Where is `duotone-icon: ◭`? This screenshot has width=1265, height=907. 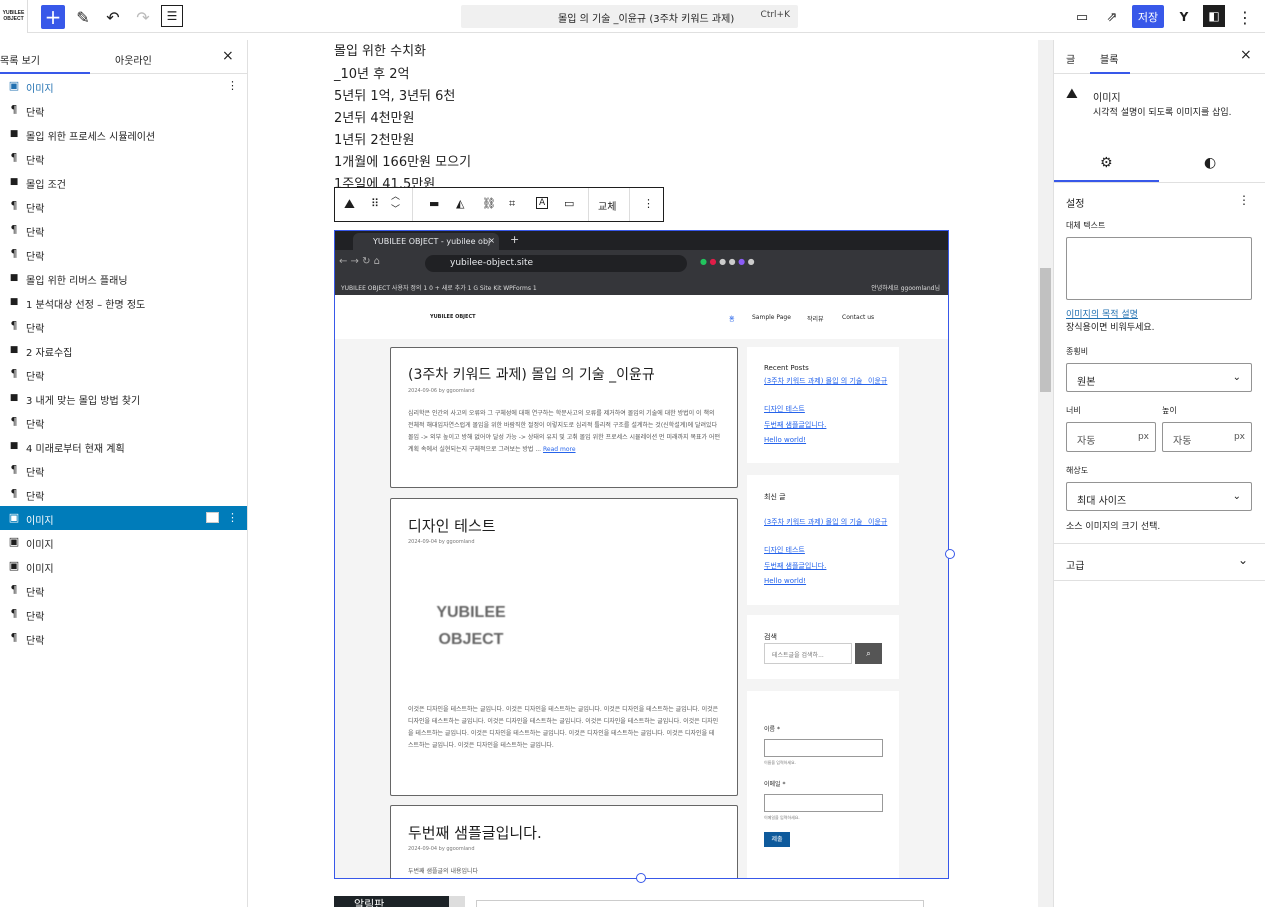
duotone-icon: ◭ is located at coordinates (460, 203).